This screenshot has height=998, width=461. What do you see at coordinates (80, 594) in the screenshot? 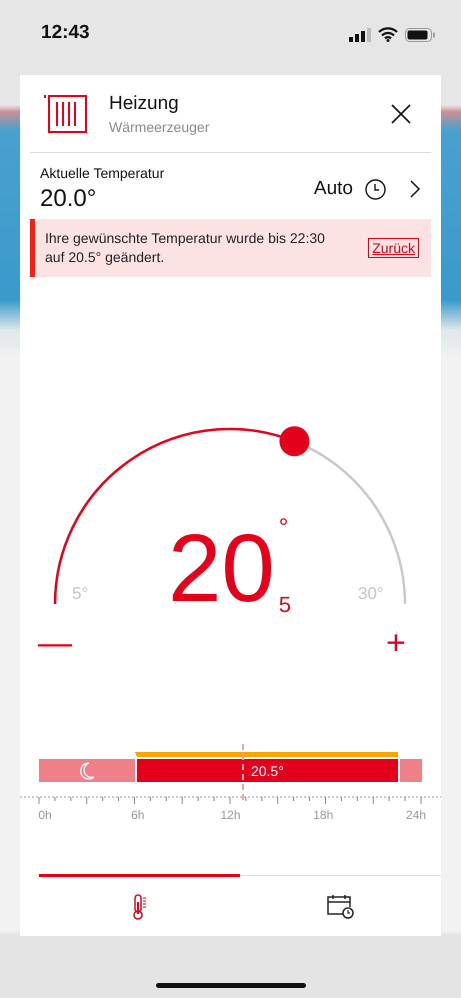
I see `minimum-label: 5°` at bounding box center [80, 594].